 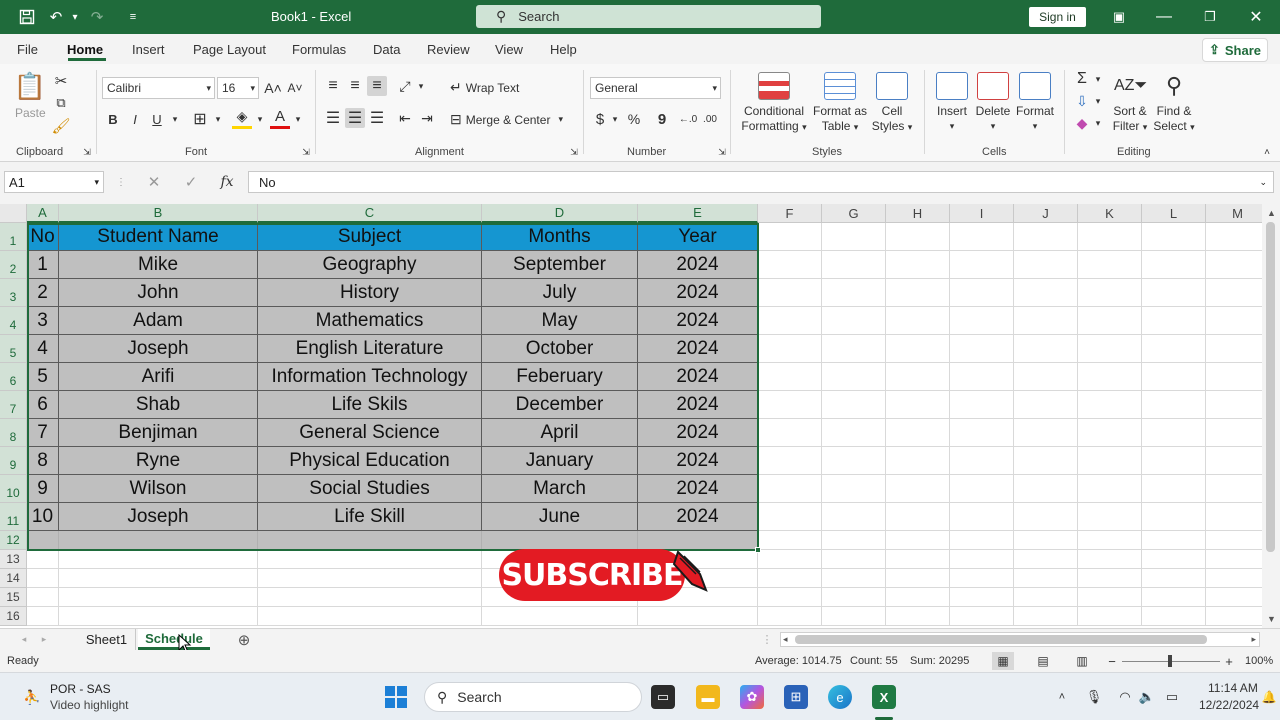 I want to click on status-average: Average: 1014.75, so click(x=798, y=661).